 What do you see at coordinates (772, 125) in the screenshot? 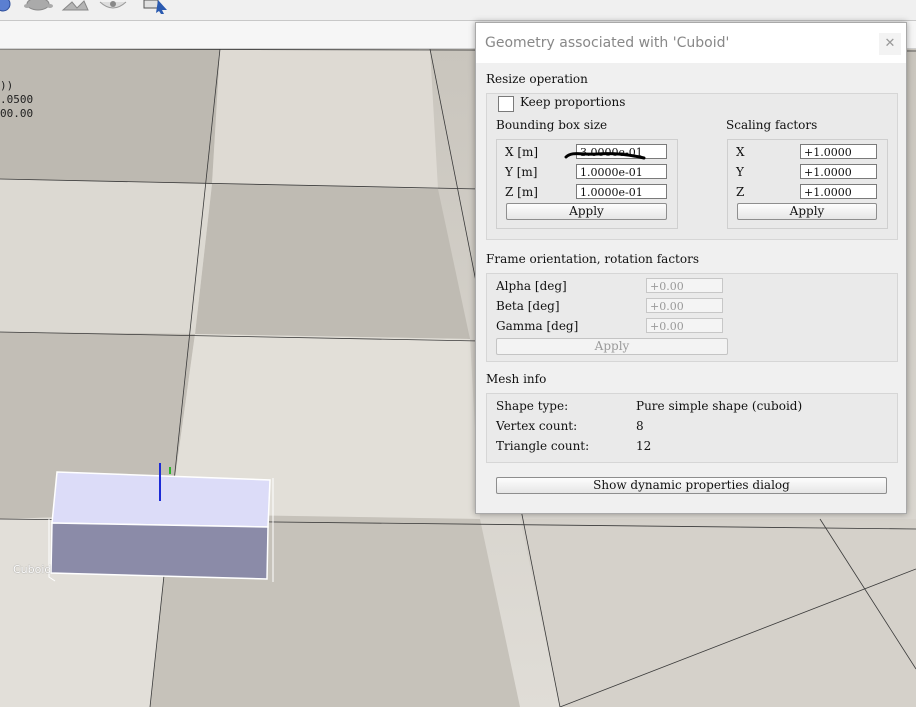
I see `scaling-title: Scaling factors` at bounding box center [772, 125].